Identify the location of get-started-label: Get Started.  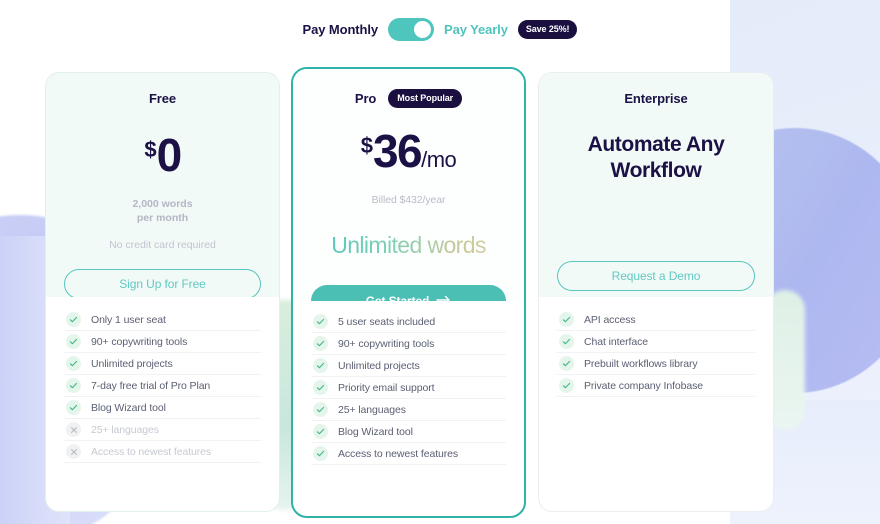
(397, 301).